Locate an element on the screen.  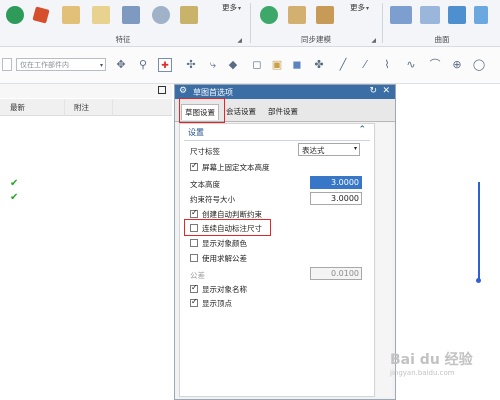
ribbon-group-features: 更多▾ 特征 ◢ is located at coordinates (123, 23).